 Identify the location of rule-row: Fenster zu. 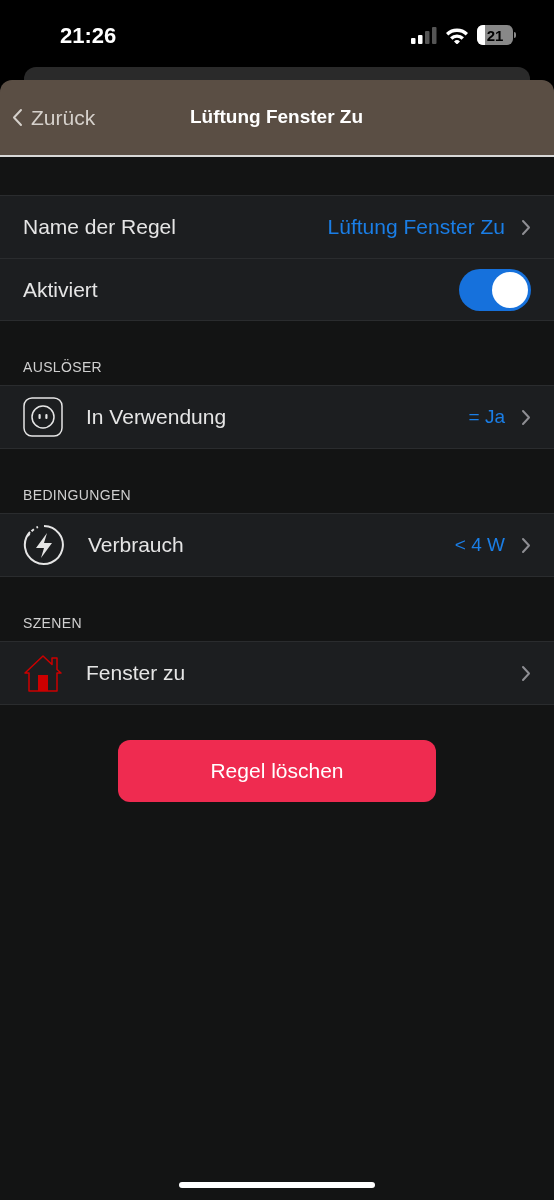
(277, 673).